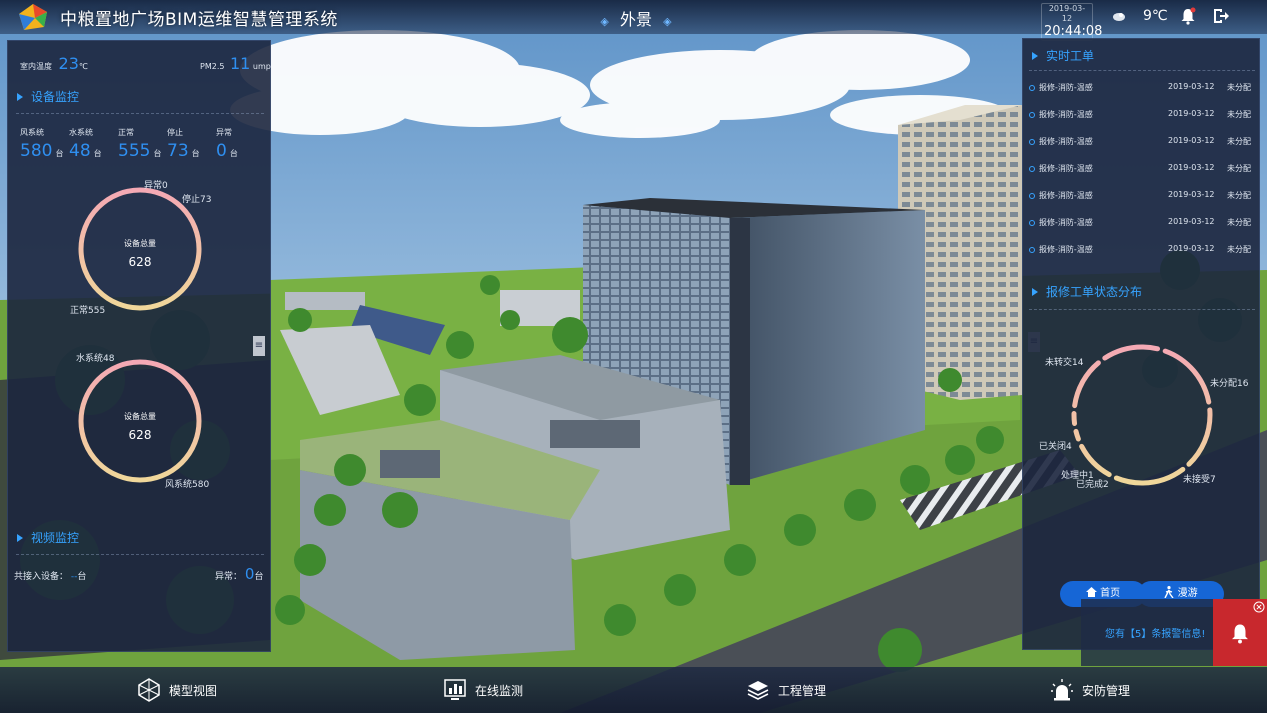 This screenshot has width=1267, height=713. Describe the element at coordinates (36, 66) in the screenshot. I see `indoor-temp-label: 室内温度` at that location.